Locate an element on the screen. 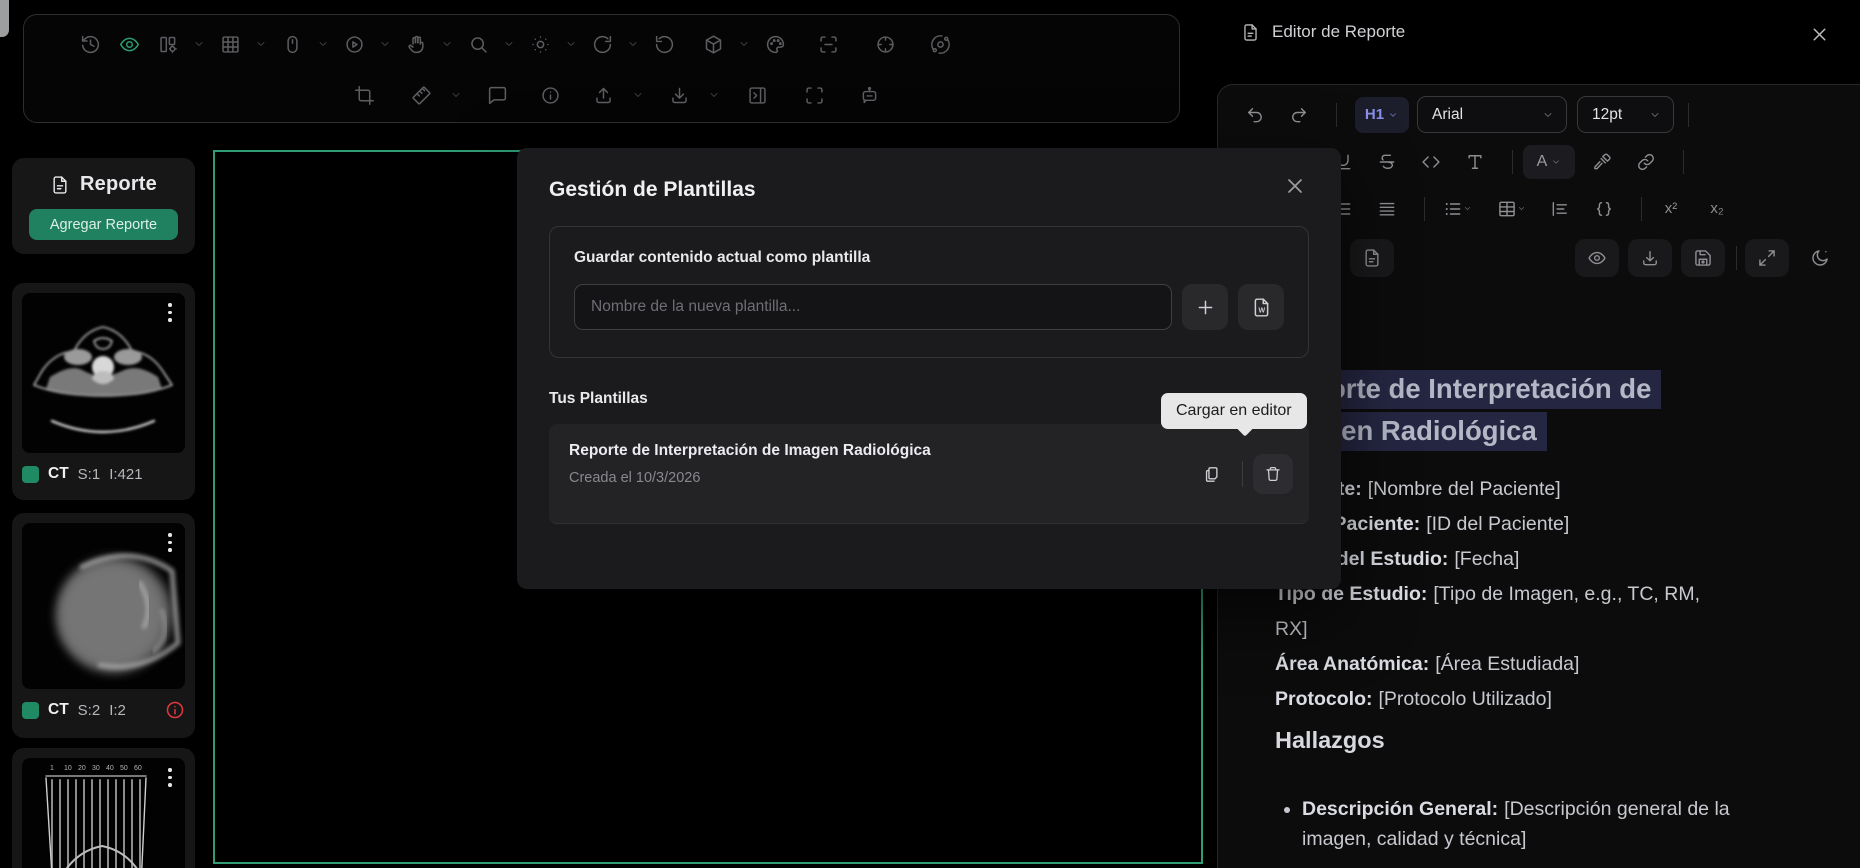  line-height-button is located at coordinates (1560, 209).